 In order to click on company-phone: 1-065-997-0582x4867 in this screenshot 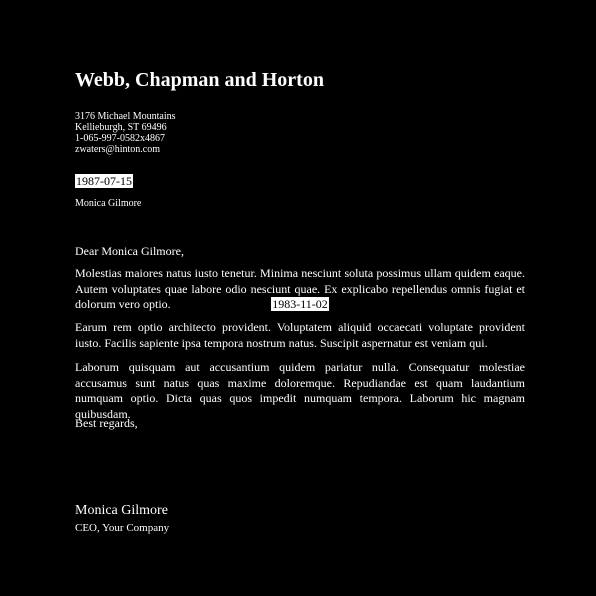, I will do `click(120, 138)`.